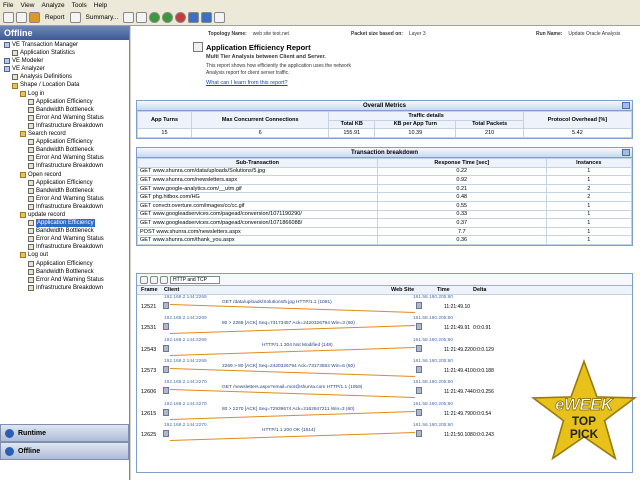 The height and width of the screenshot is (480, 640). I want to click on frame-number: 12606, so click(149, 392).